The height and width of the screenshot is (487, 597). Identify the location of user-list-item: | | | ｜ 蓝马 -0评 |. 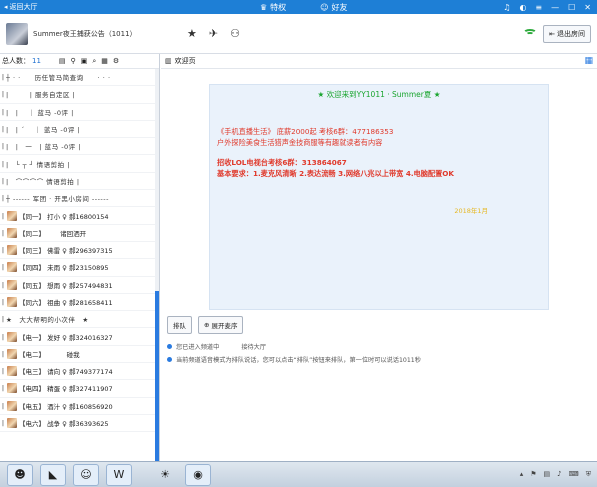
(77, 112).